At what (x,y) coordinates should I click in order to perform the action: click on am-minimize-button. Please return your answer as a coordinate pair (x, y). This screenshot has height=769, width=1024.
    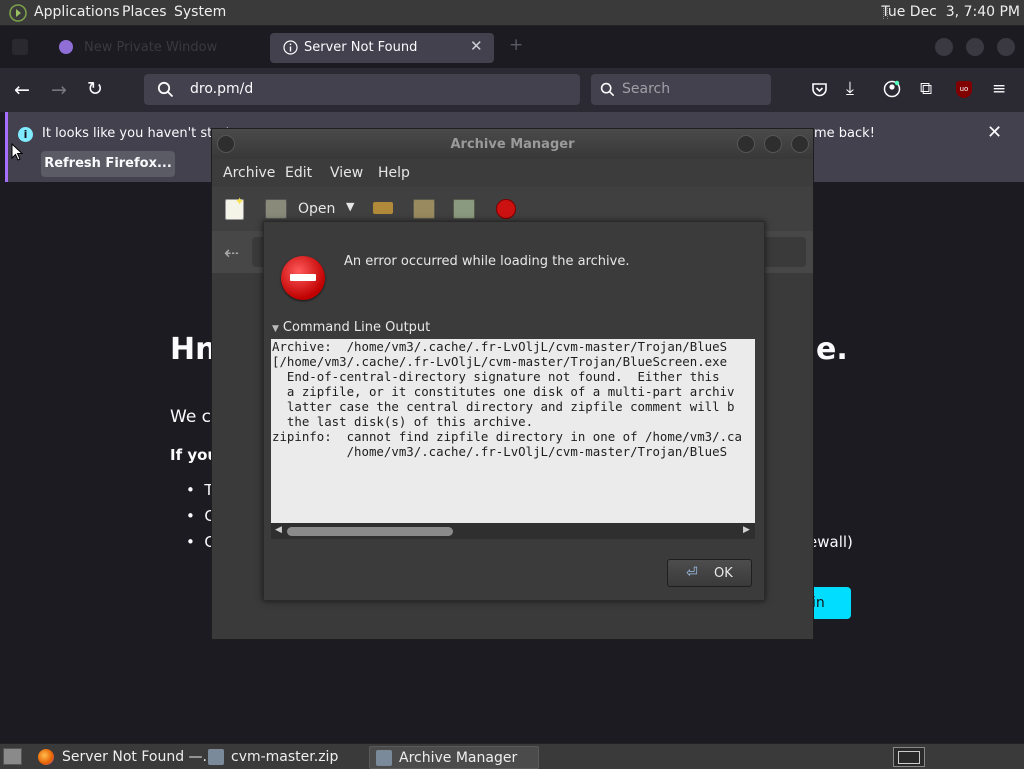
    Looking at the image, I should click on (746, 144).